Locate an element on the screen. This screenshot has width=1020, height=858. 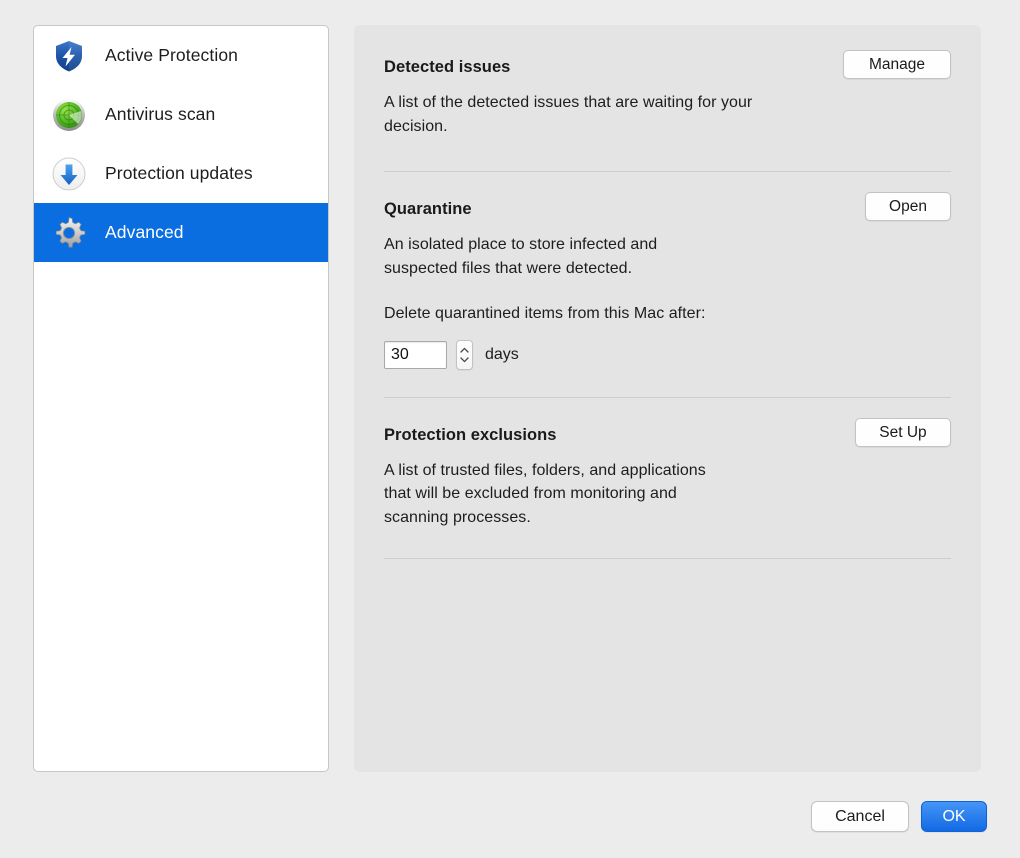
quarantine-days-stepper is located at coordinates (464, 354).